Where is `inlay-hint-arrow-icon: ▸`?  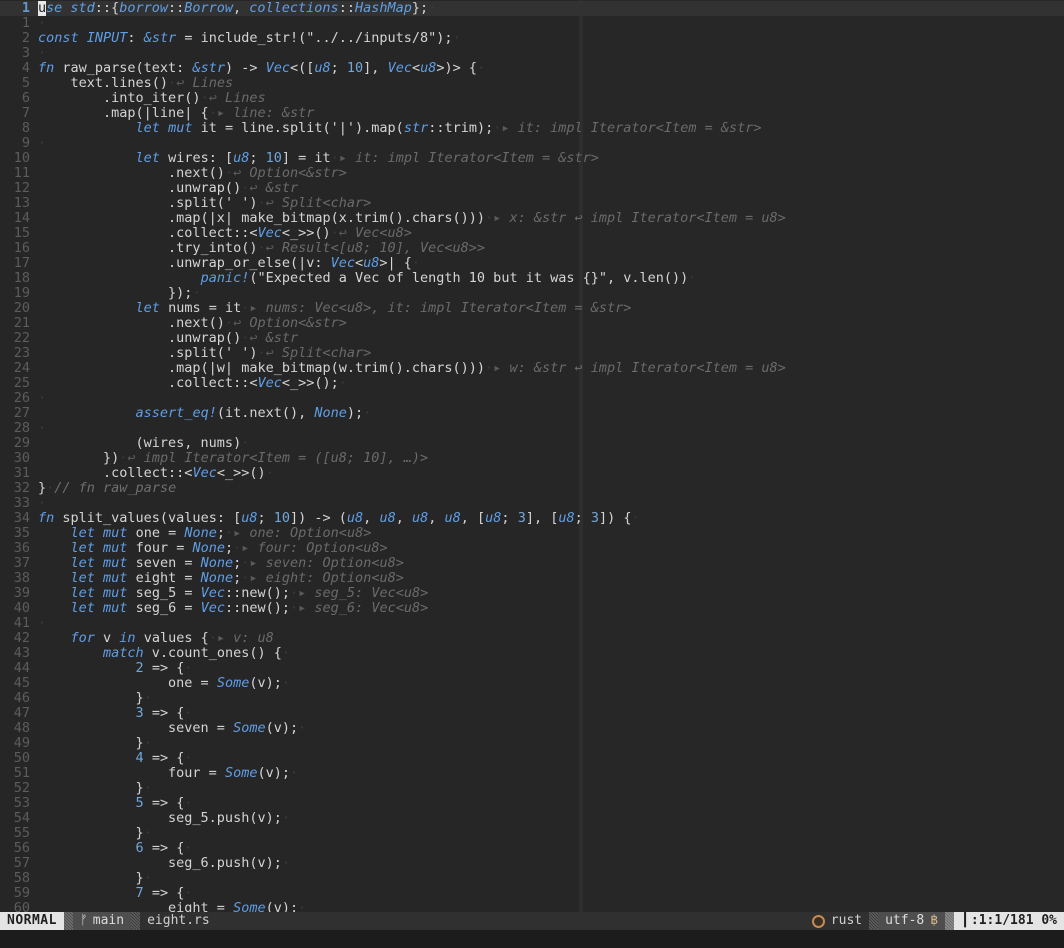
inlay-hint-arrow-icon: ▸ is located at coordinates (501, 368).